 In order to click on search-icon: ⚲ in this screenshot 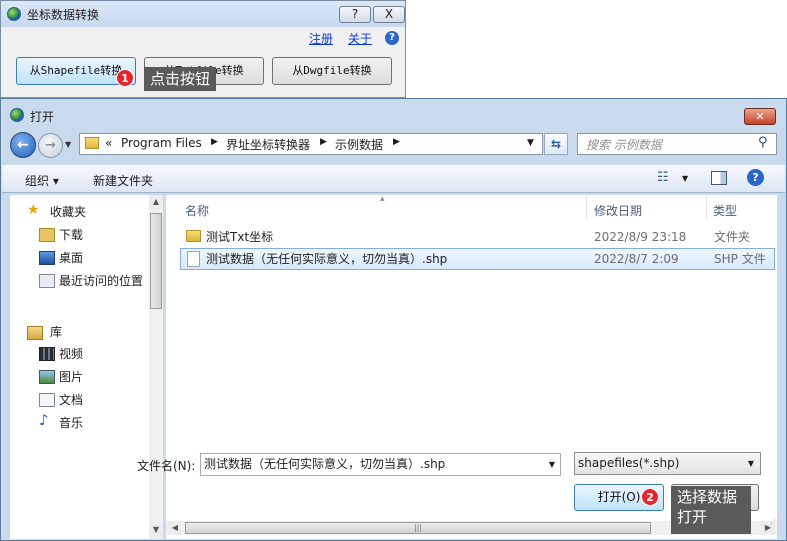, I will do `click(763, 142)`.